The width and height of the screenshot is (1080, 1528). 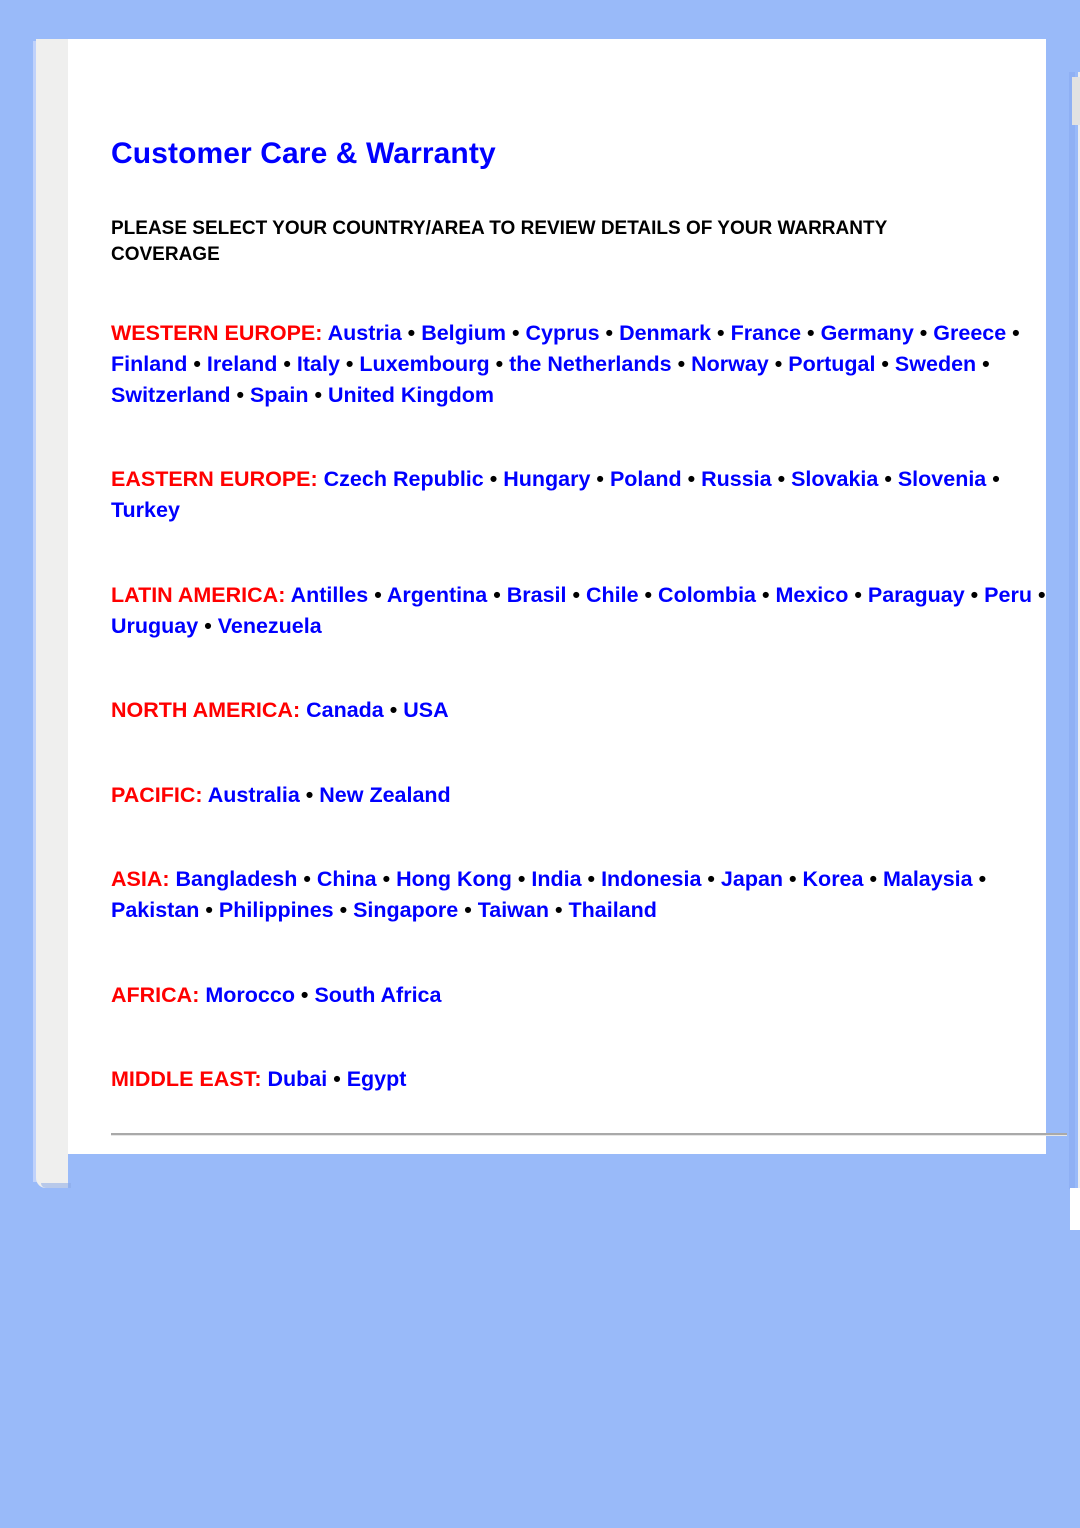 I want to click on country-link: USA, so click(x=425, y=710).